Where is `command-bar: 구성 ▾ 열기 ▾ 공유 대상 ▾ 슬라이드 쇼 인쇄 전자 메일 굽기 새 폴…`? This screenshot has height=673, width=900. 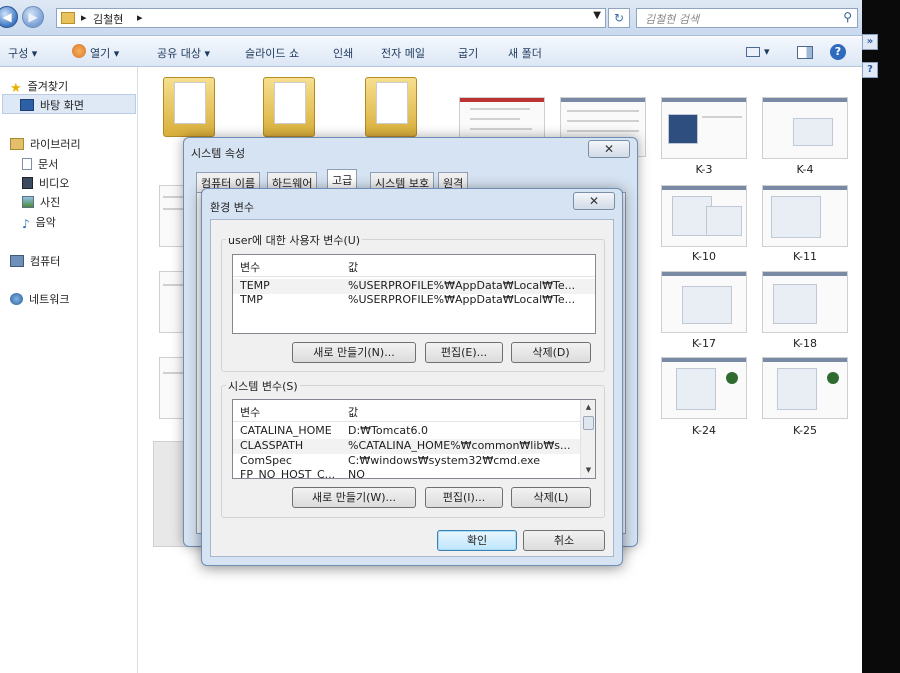 command-bar: 구성 ▾ 열기 ▾ 공유 대상 ▾ 슬라이드 쇼 인쇄 전자 메일 굽기 새 폴… is located at coordinates (431, 52).